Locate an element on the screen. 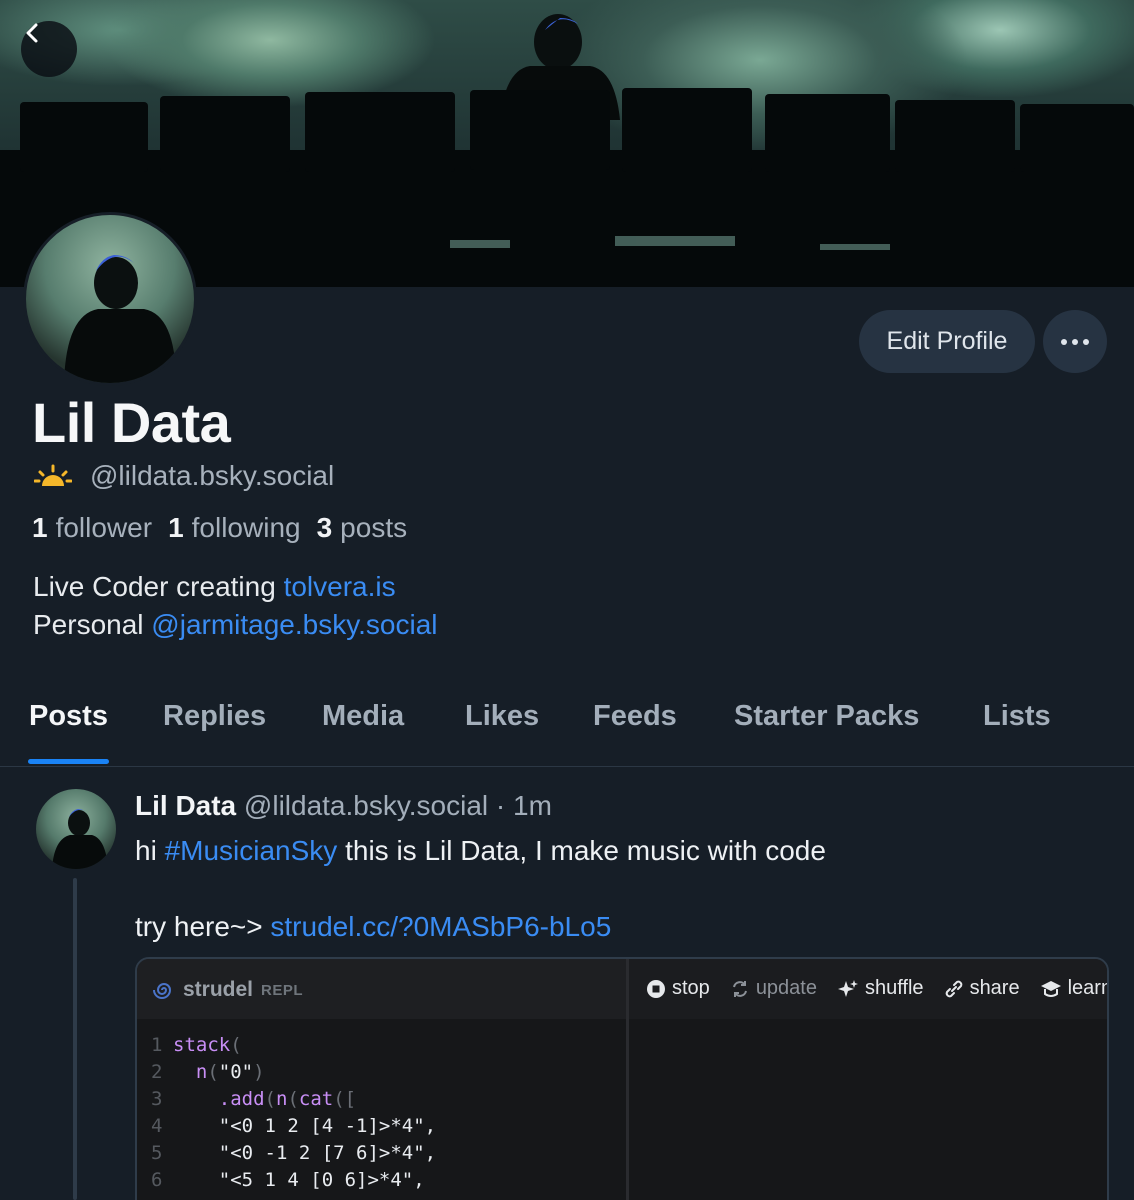  tab-starter-packs: Starter Packs is located at coordinates (826, 716).